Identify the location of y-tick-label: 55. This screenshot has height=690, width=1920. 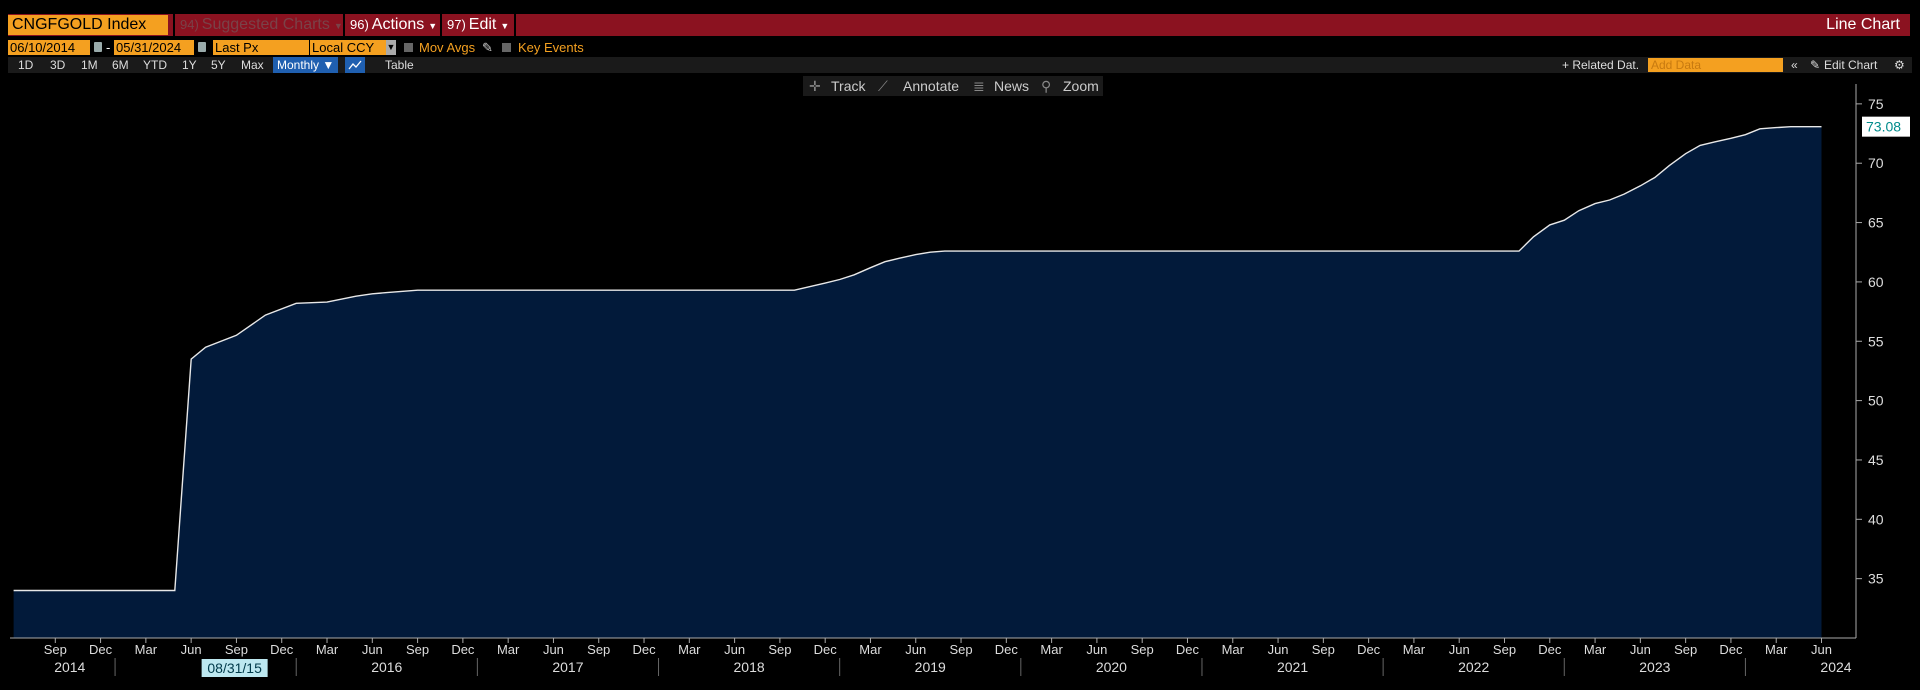
(1876, 341).